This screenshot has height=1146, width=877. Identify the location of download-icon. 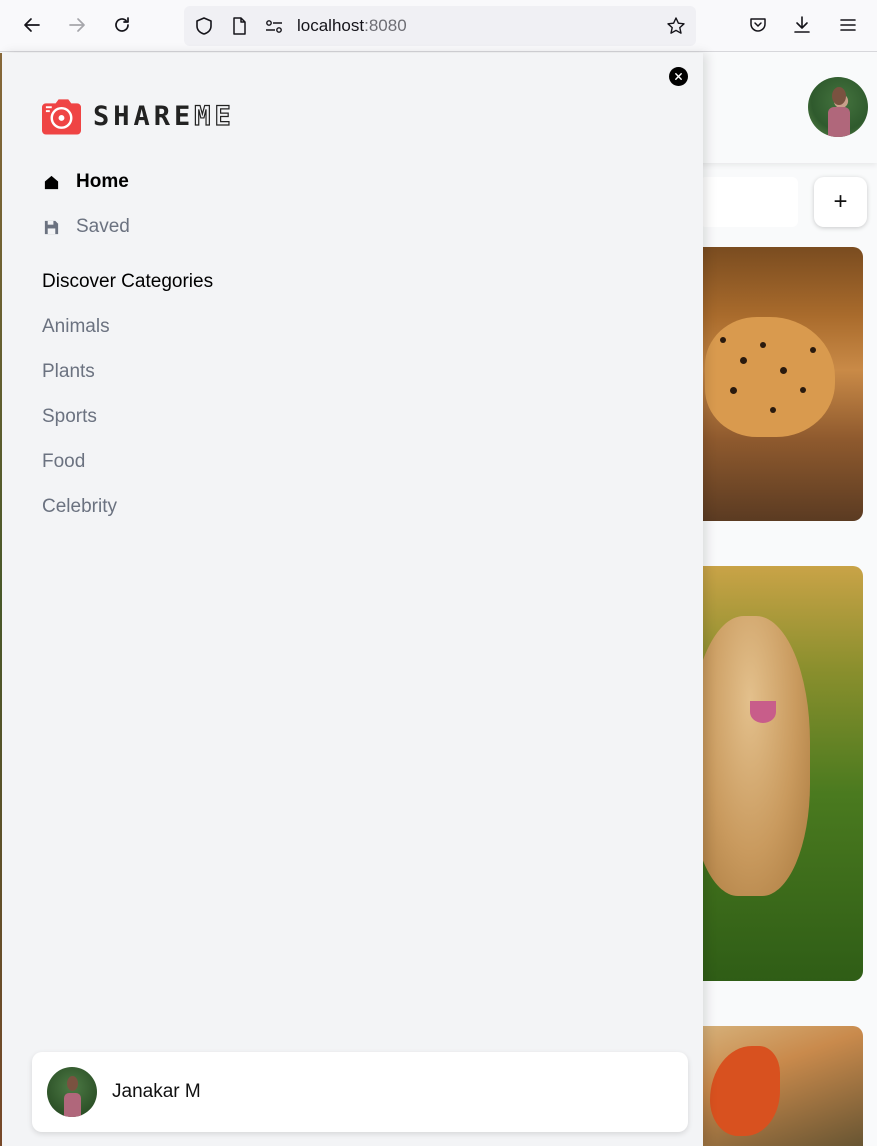
(802, 25).